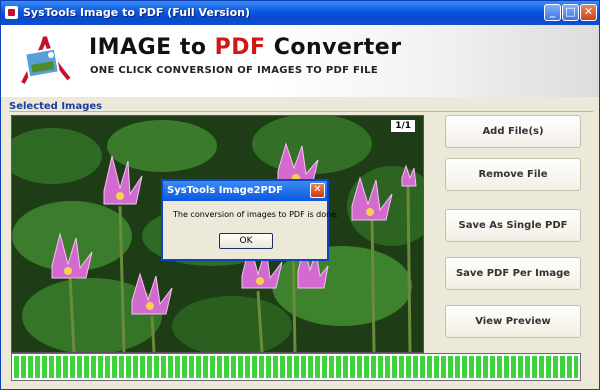 The height and width of the screenshot is (390, 600). What do you see at coordinates (225, 190) in the screenshot?
I see `dialog-title: SysTools Image2PDF` at bounding box center [225, 190].